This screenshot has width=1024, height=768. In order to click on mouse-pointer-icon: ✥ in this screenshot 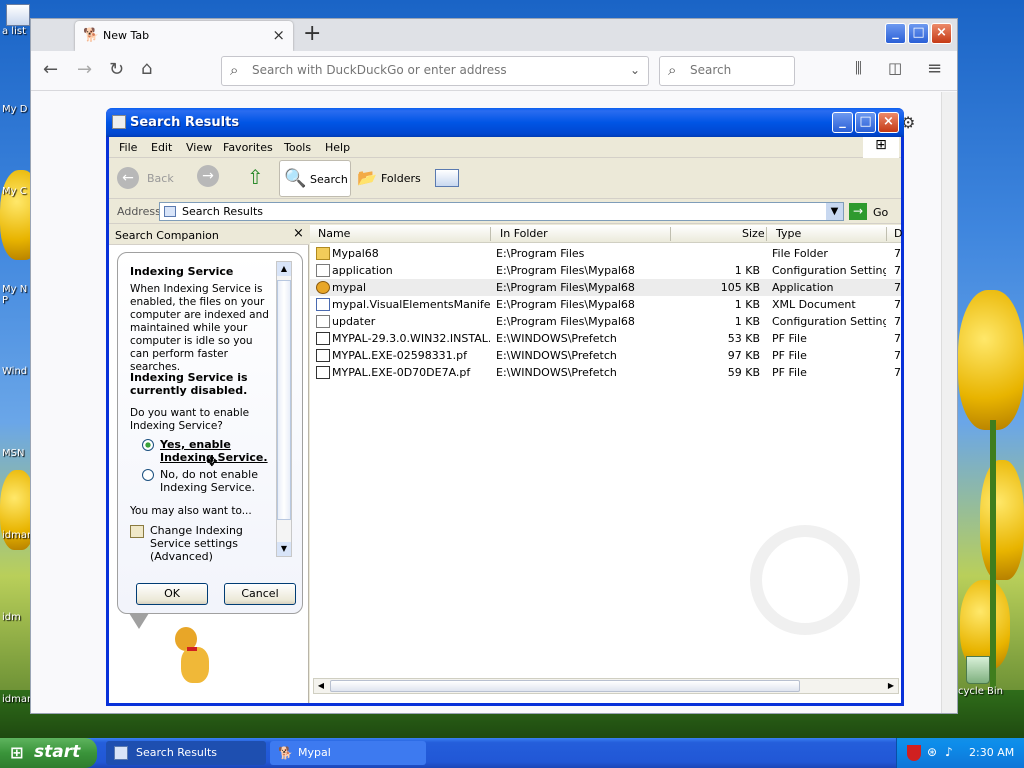, I will do `click(212, 462)`.